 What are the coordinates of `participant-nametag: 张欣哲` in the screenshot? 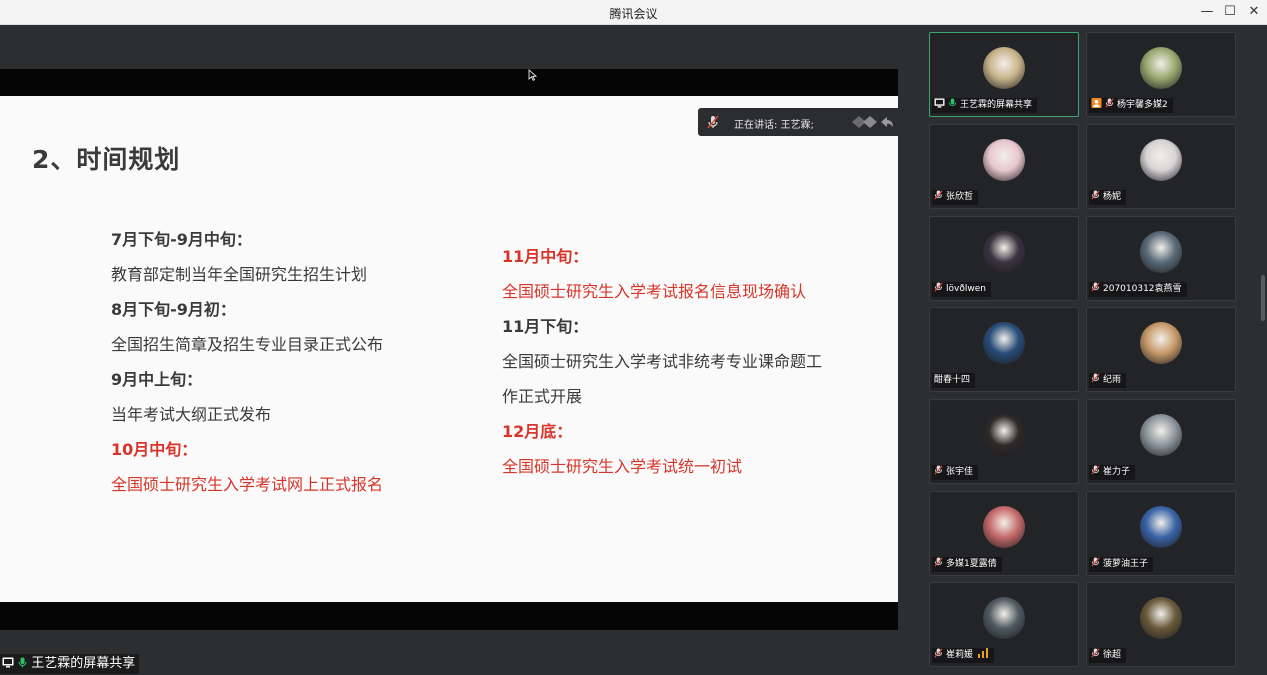 It's located at (955, 197).